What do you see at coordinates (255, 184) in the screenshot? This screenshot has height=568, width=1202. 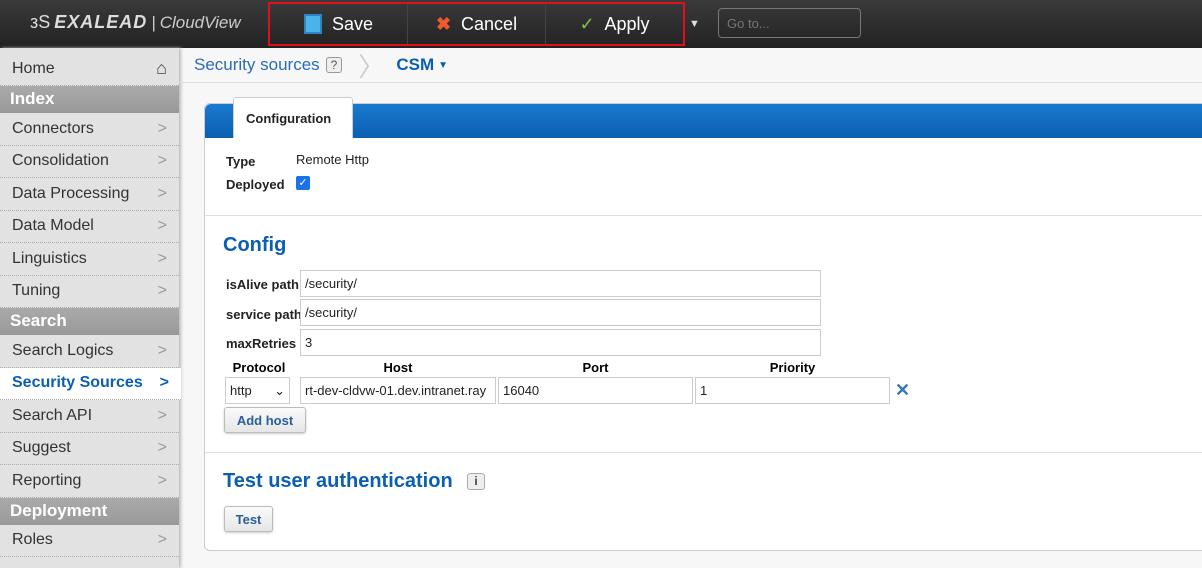 I see `deployed-label: Deployed` at bounding box center [255, 184].